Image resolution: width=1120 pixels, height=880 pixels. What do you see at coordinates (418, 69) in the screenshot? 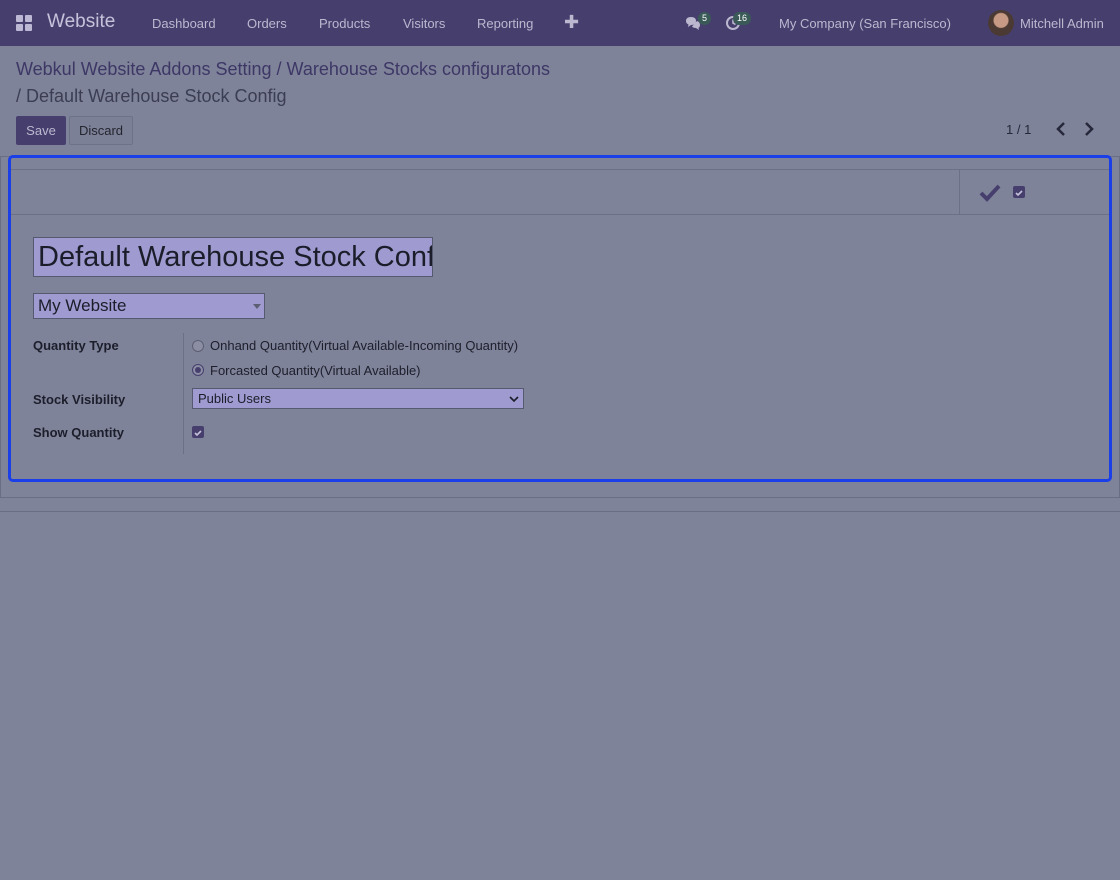
I see `breadcrumb-item-warehouse-configs: Warehouse Stocks configuratons` at bounding box center [418, 69].